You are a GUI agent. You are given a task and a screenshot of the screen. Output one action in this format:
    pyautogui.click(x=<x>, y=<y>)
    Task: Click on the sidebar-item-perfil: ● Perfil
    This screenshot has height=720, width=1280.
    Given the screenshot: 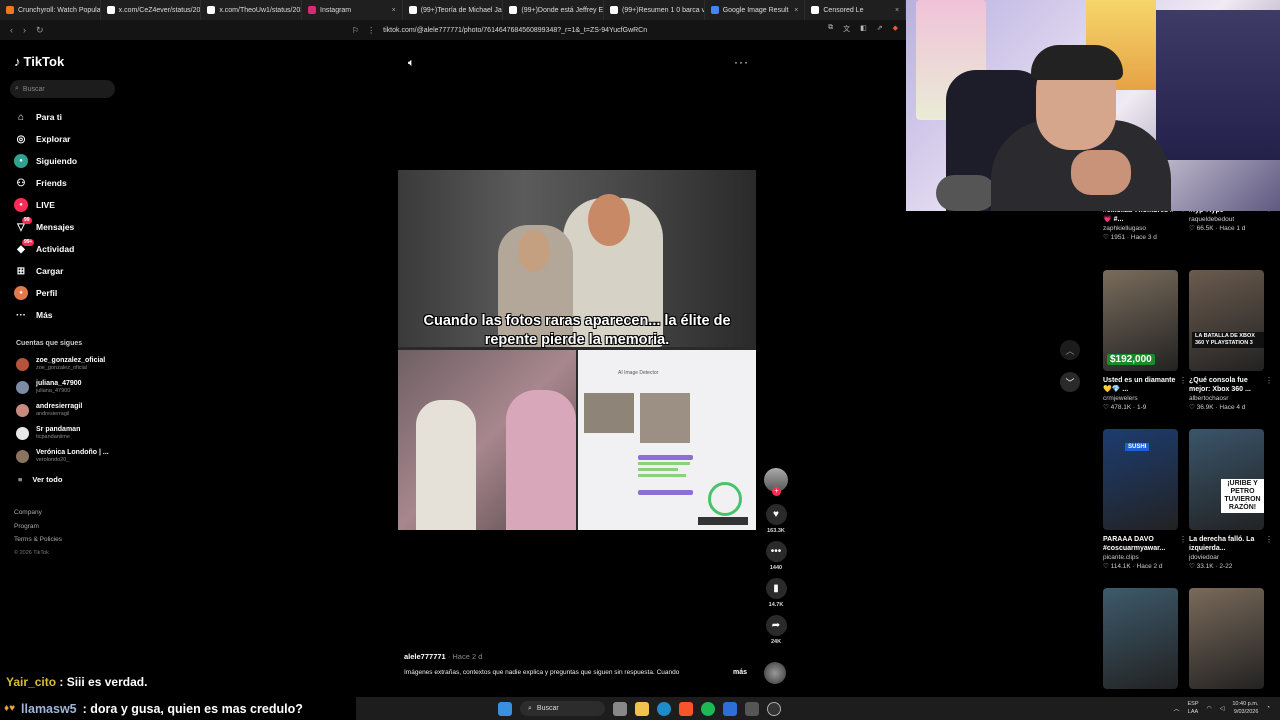 What is the action you would take?
    pyautogui.click(x=69, y=293)
    